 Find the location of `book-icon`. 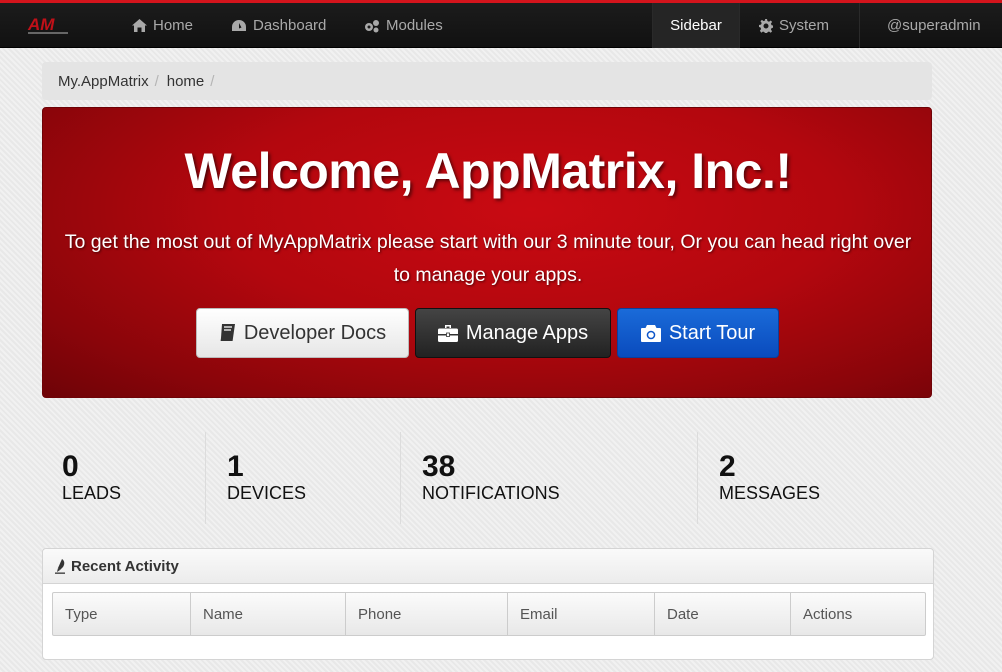

book-icon is located at coordinates (227, 332).